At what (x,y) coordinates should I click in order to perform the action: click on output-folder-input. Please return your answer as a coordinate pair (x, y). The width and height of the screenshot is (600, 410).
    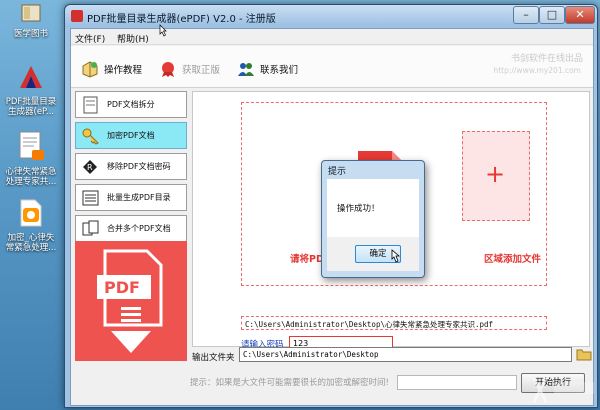
    Looking at the image, I should click on (405, 354).